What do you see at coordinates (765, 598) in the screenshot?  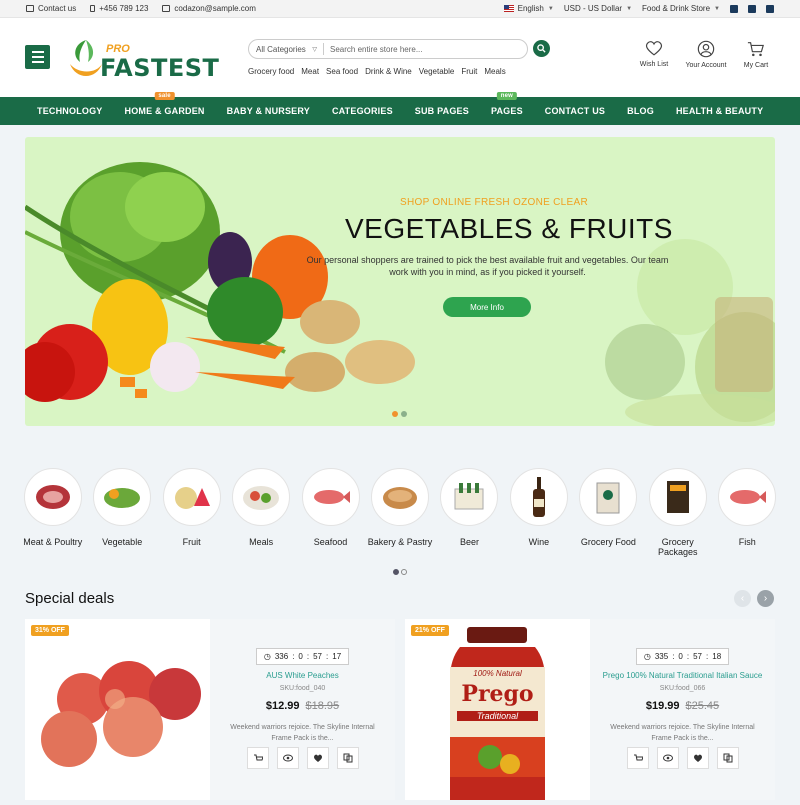 I see `next-arrow: ›` at bounding box center [765, 598].